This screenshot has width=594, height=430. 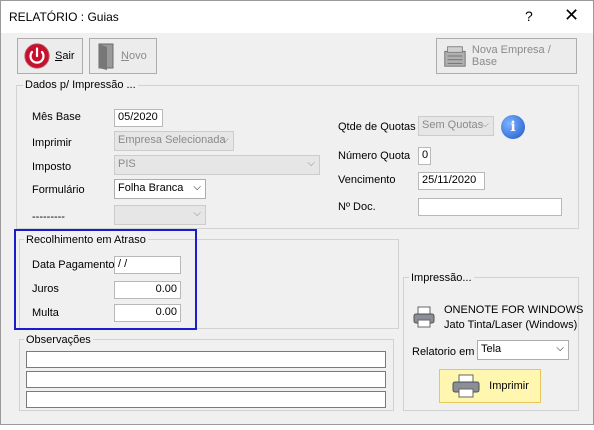 What do you see at coordinates (147, 313) in the screenshot?
I see `multa-field: 0.00` at bounding box center [147, 313].